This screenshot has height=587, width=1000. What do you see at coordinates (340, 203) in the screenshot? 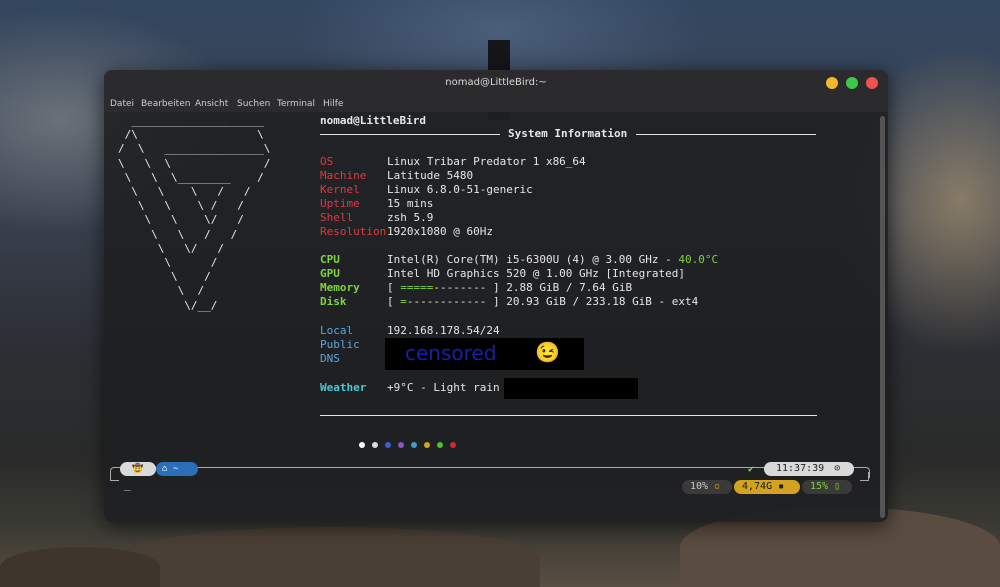
I see `uptime-label: Uptime` at bounding box center [340, 203].